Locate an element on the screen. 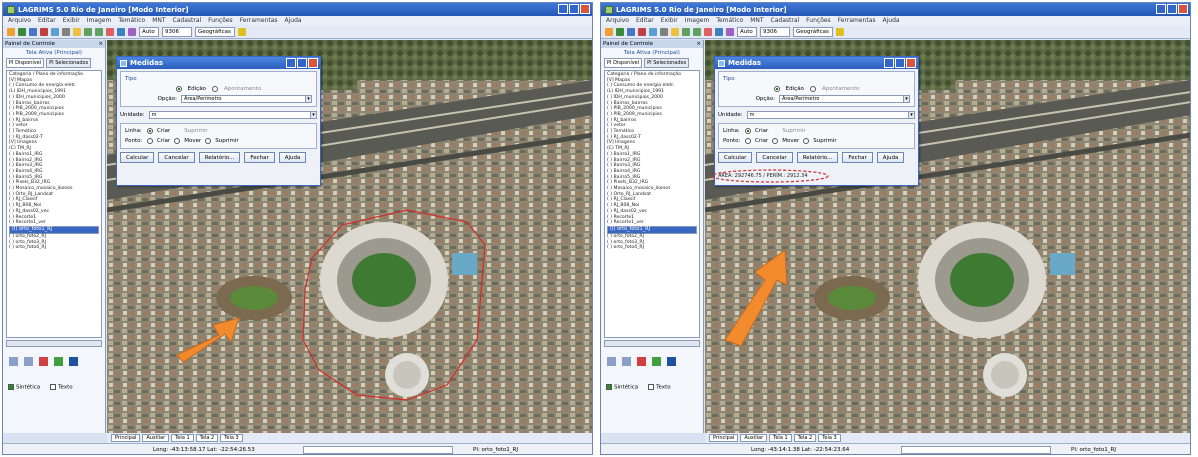 The width and height of the screenshot is (1198, 457). menu-ferramentas: Ferramentas is located at coordinates (259, 20).